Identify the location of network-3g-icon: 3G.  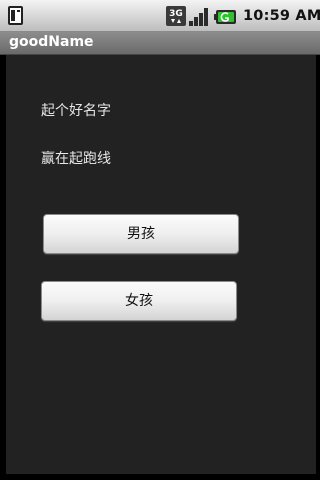
(176, 18).